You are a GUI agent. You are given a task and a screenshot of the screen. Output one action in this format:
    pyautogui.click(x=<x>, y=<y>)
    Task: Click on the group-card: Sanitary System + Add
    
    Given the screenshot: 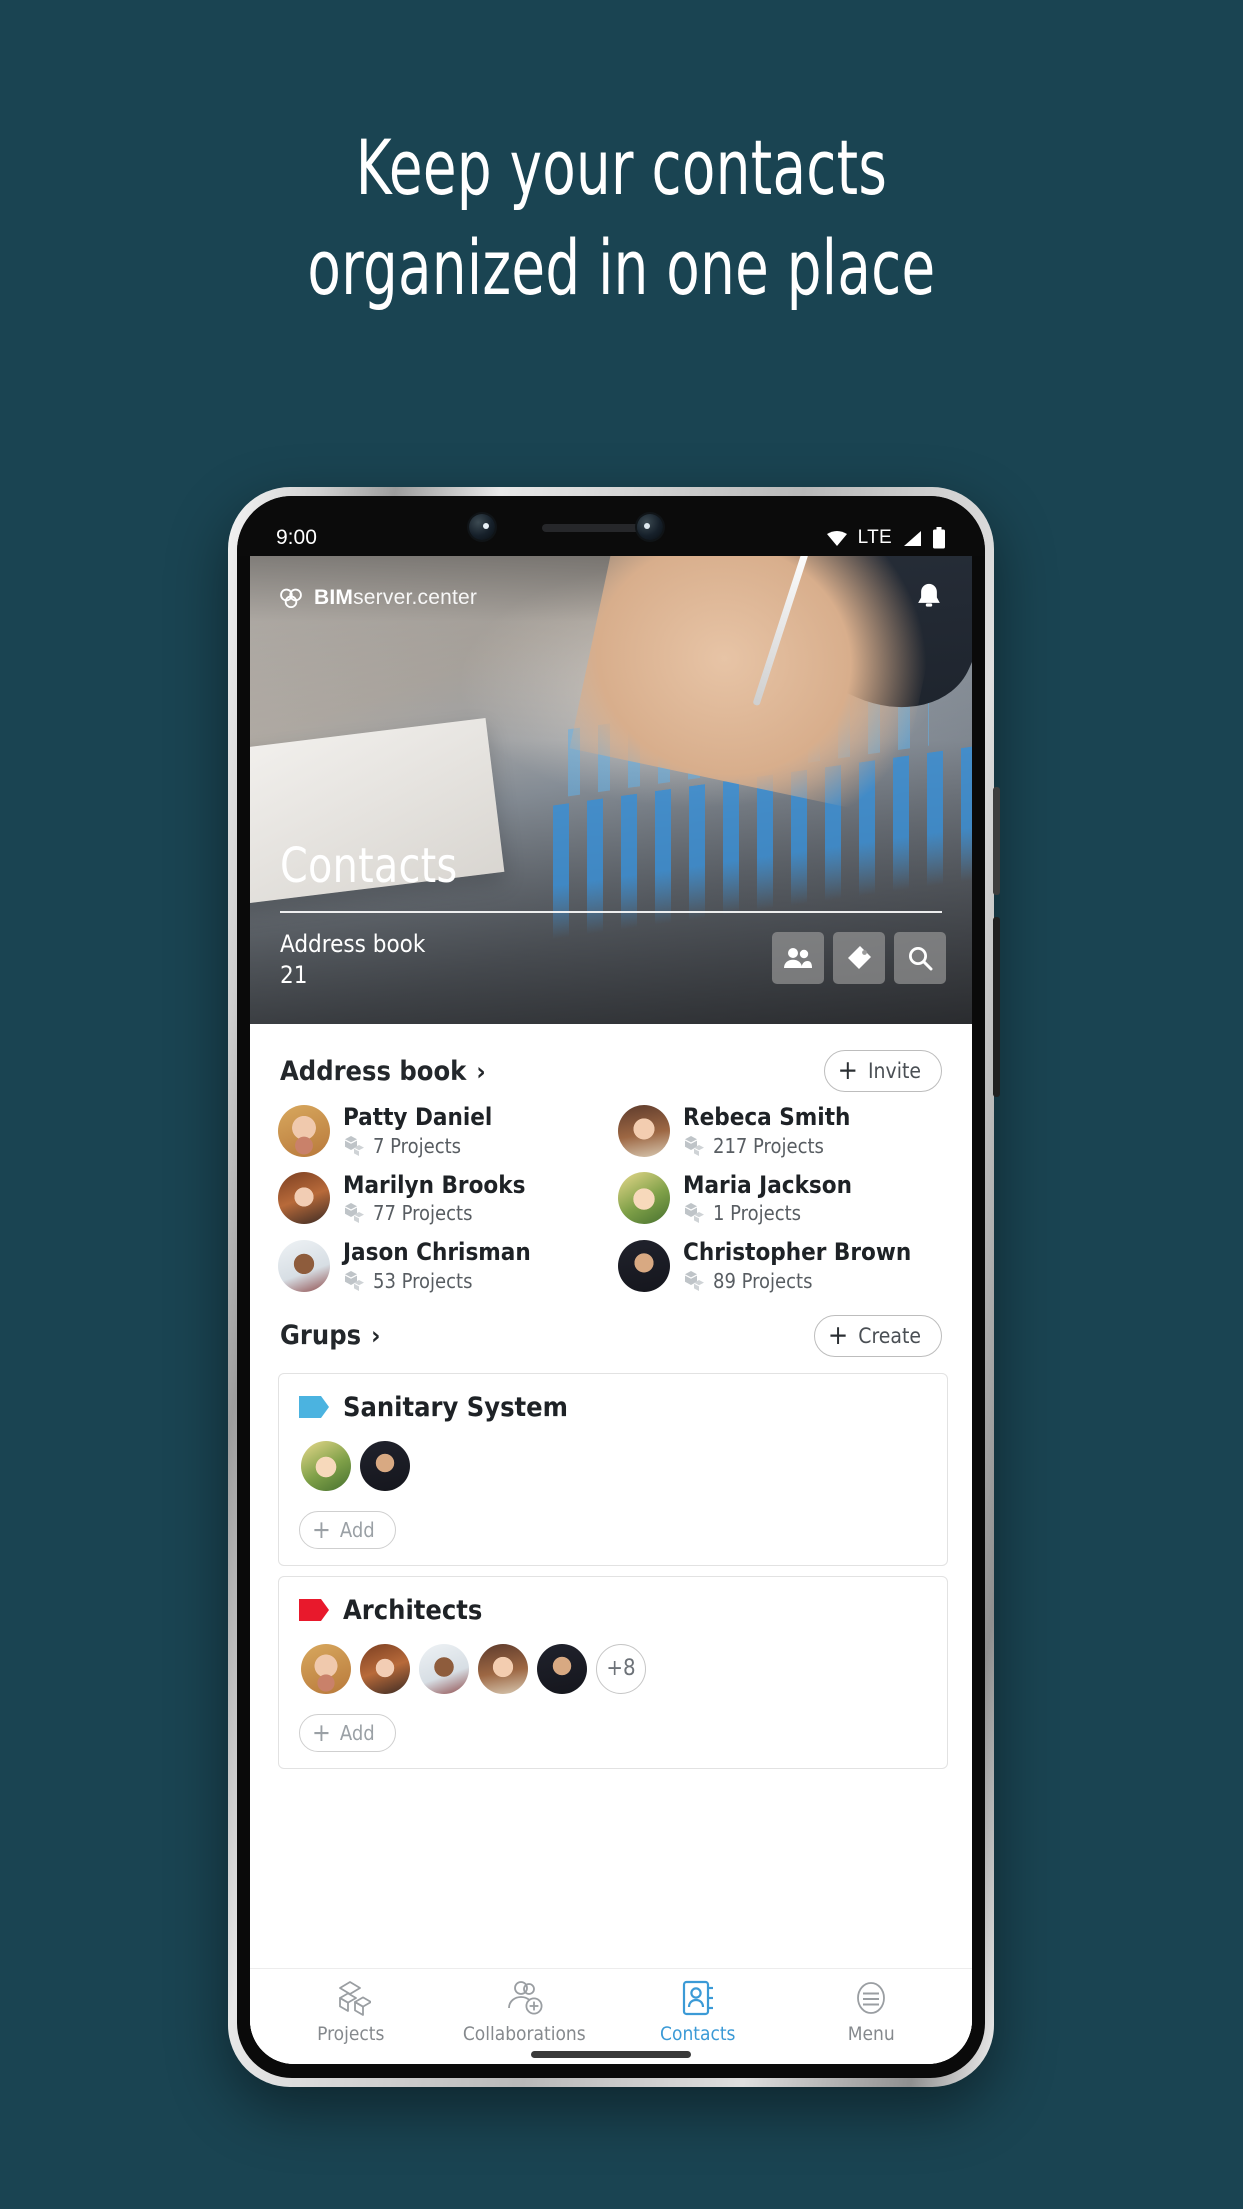 What is the action you would take?
    pyautogui.click(x=613, y=1469)
    